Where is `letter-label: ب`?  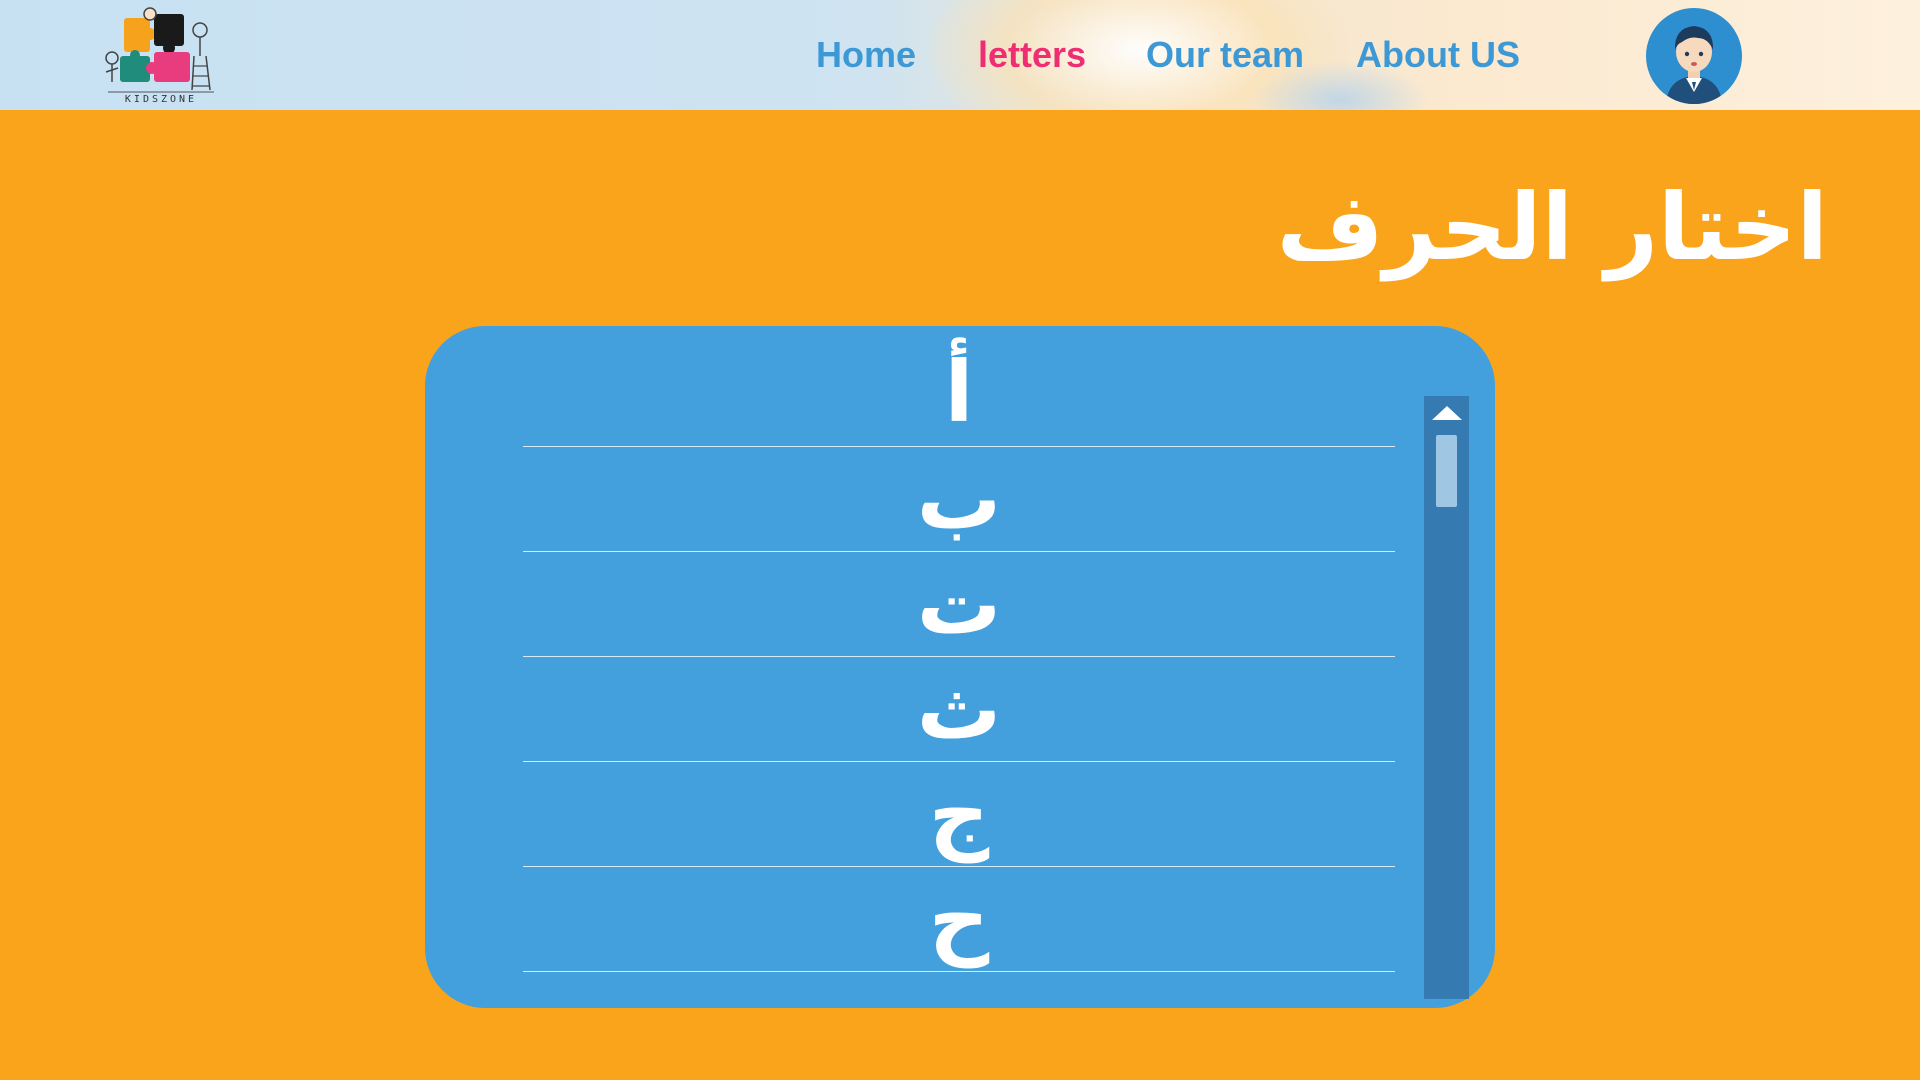
letter-label: ب is located at coordinates (959, 499).